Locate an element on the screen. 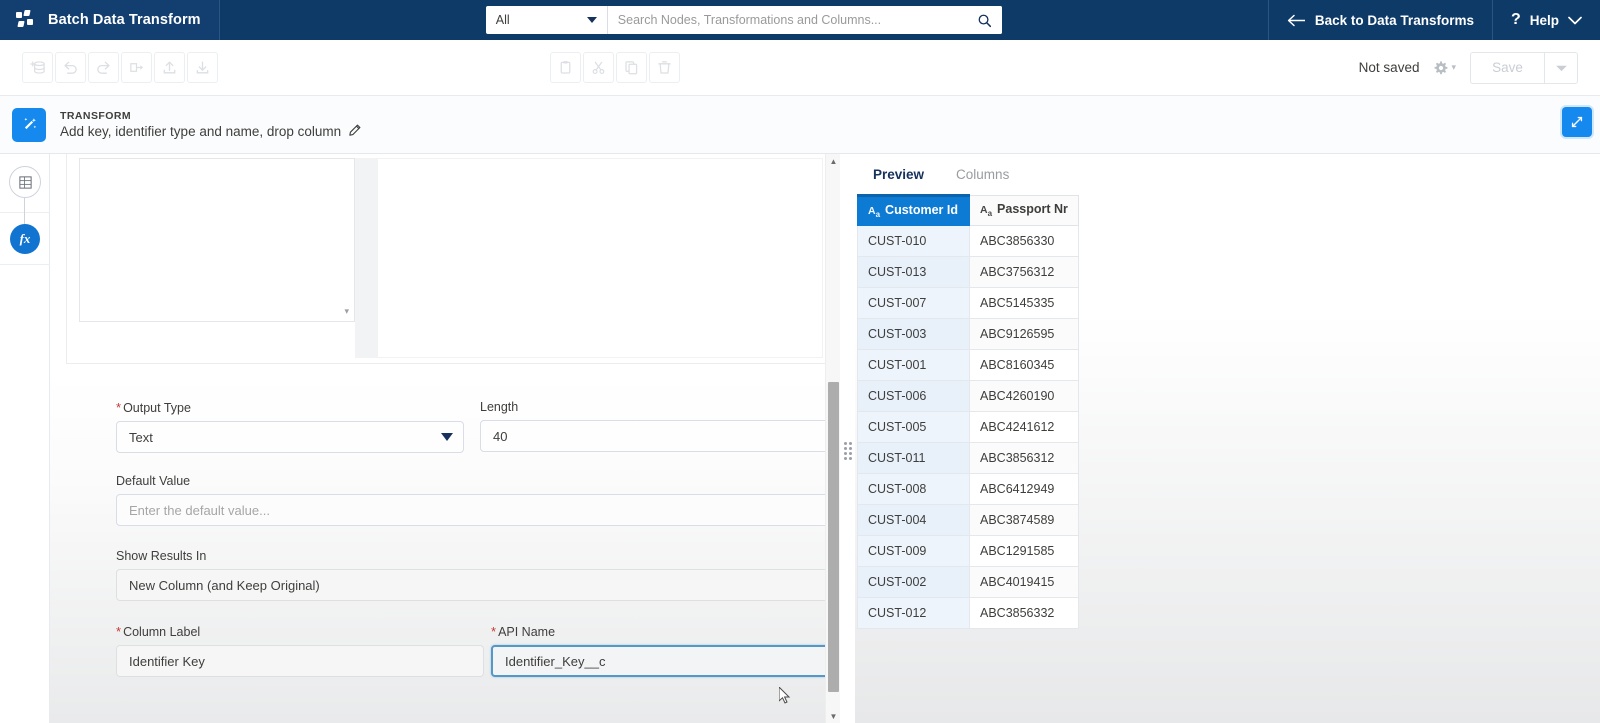 The width and height of the screenshot is (1600, 723). table-row: CUST-008 ABC6412949 is located at coordinates (968, 489).